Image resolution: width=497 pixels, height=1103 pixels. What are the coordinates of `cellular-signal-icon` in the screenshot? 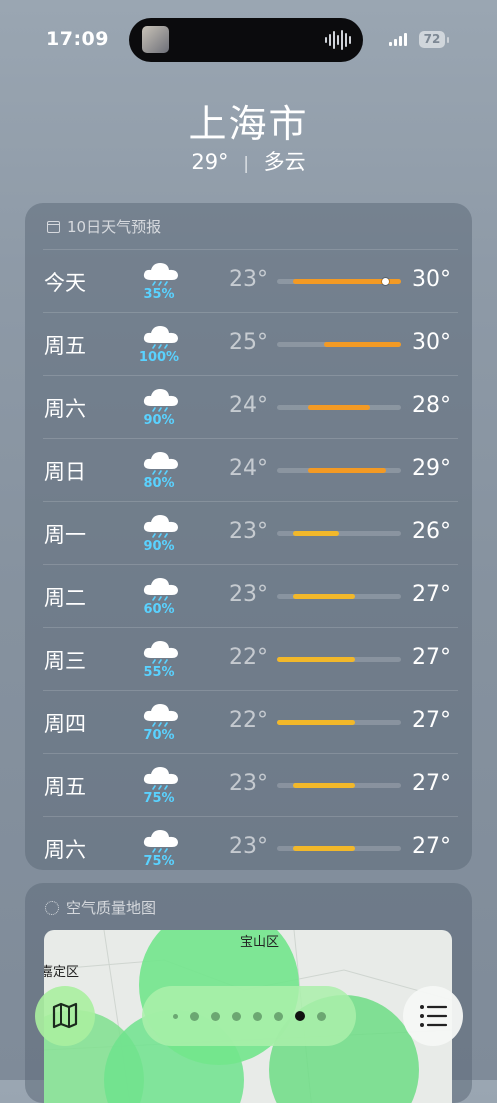 It's located at (398, 39).